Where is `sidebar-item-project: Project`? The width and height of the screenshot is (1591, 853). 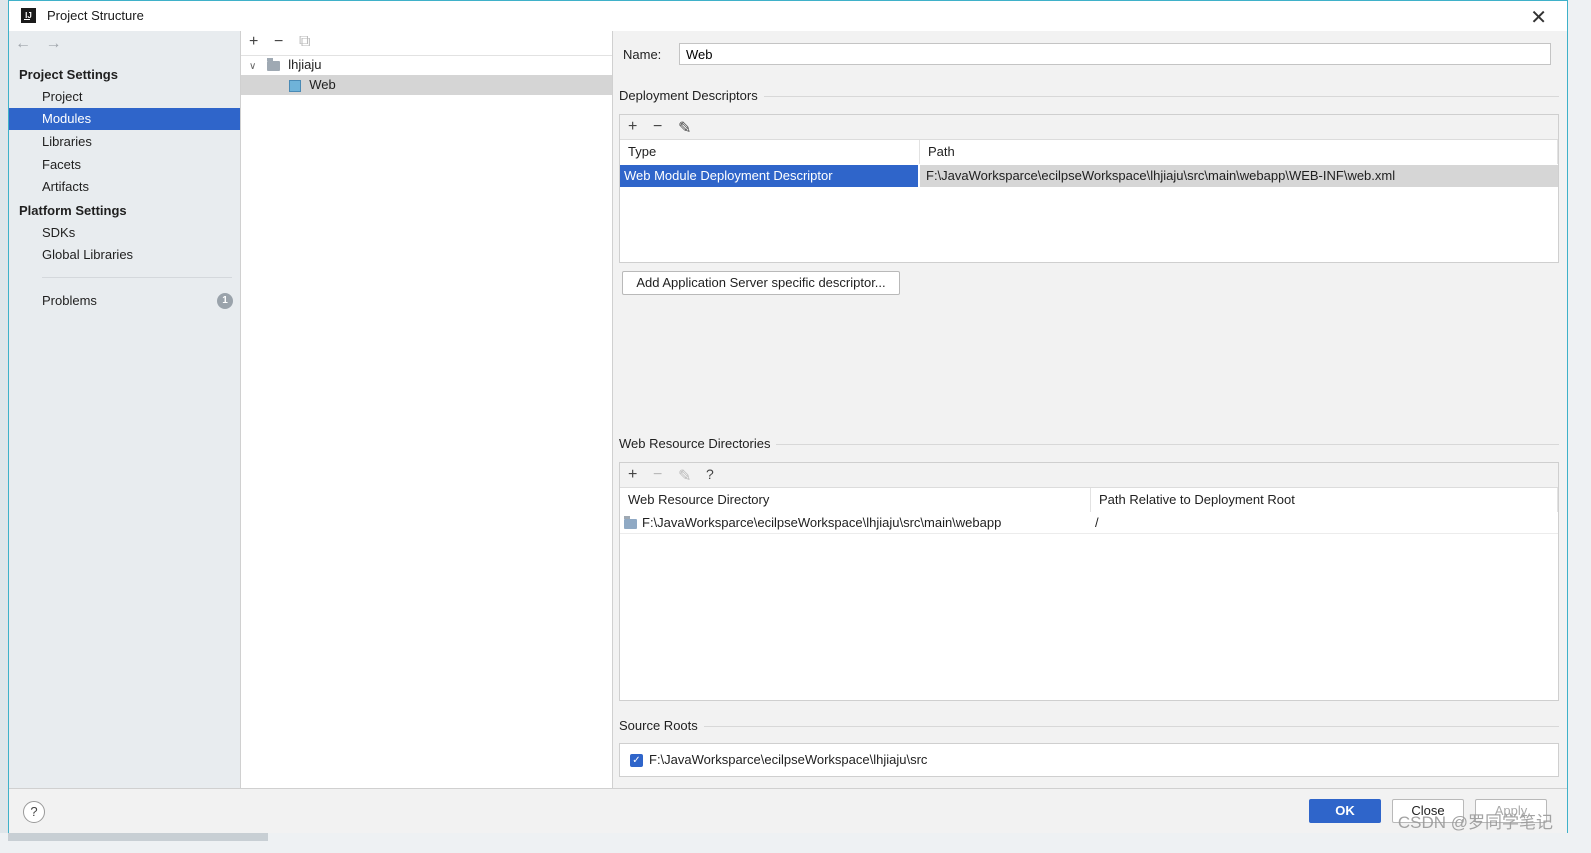
sidebar-item-project: Project is located at coordinates (124, 97).